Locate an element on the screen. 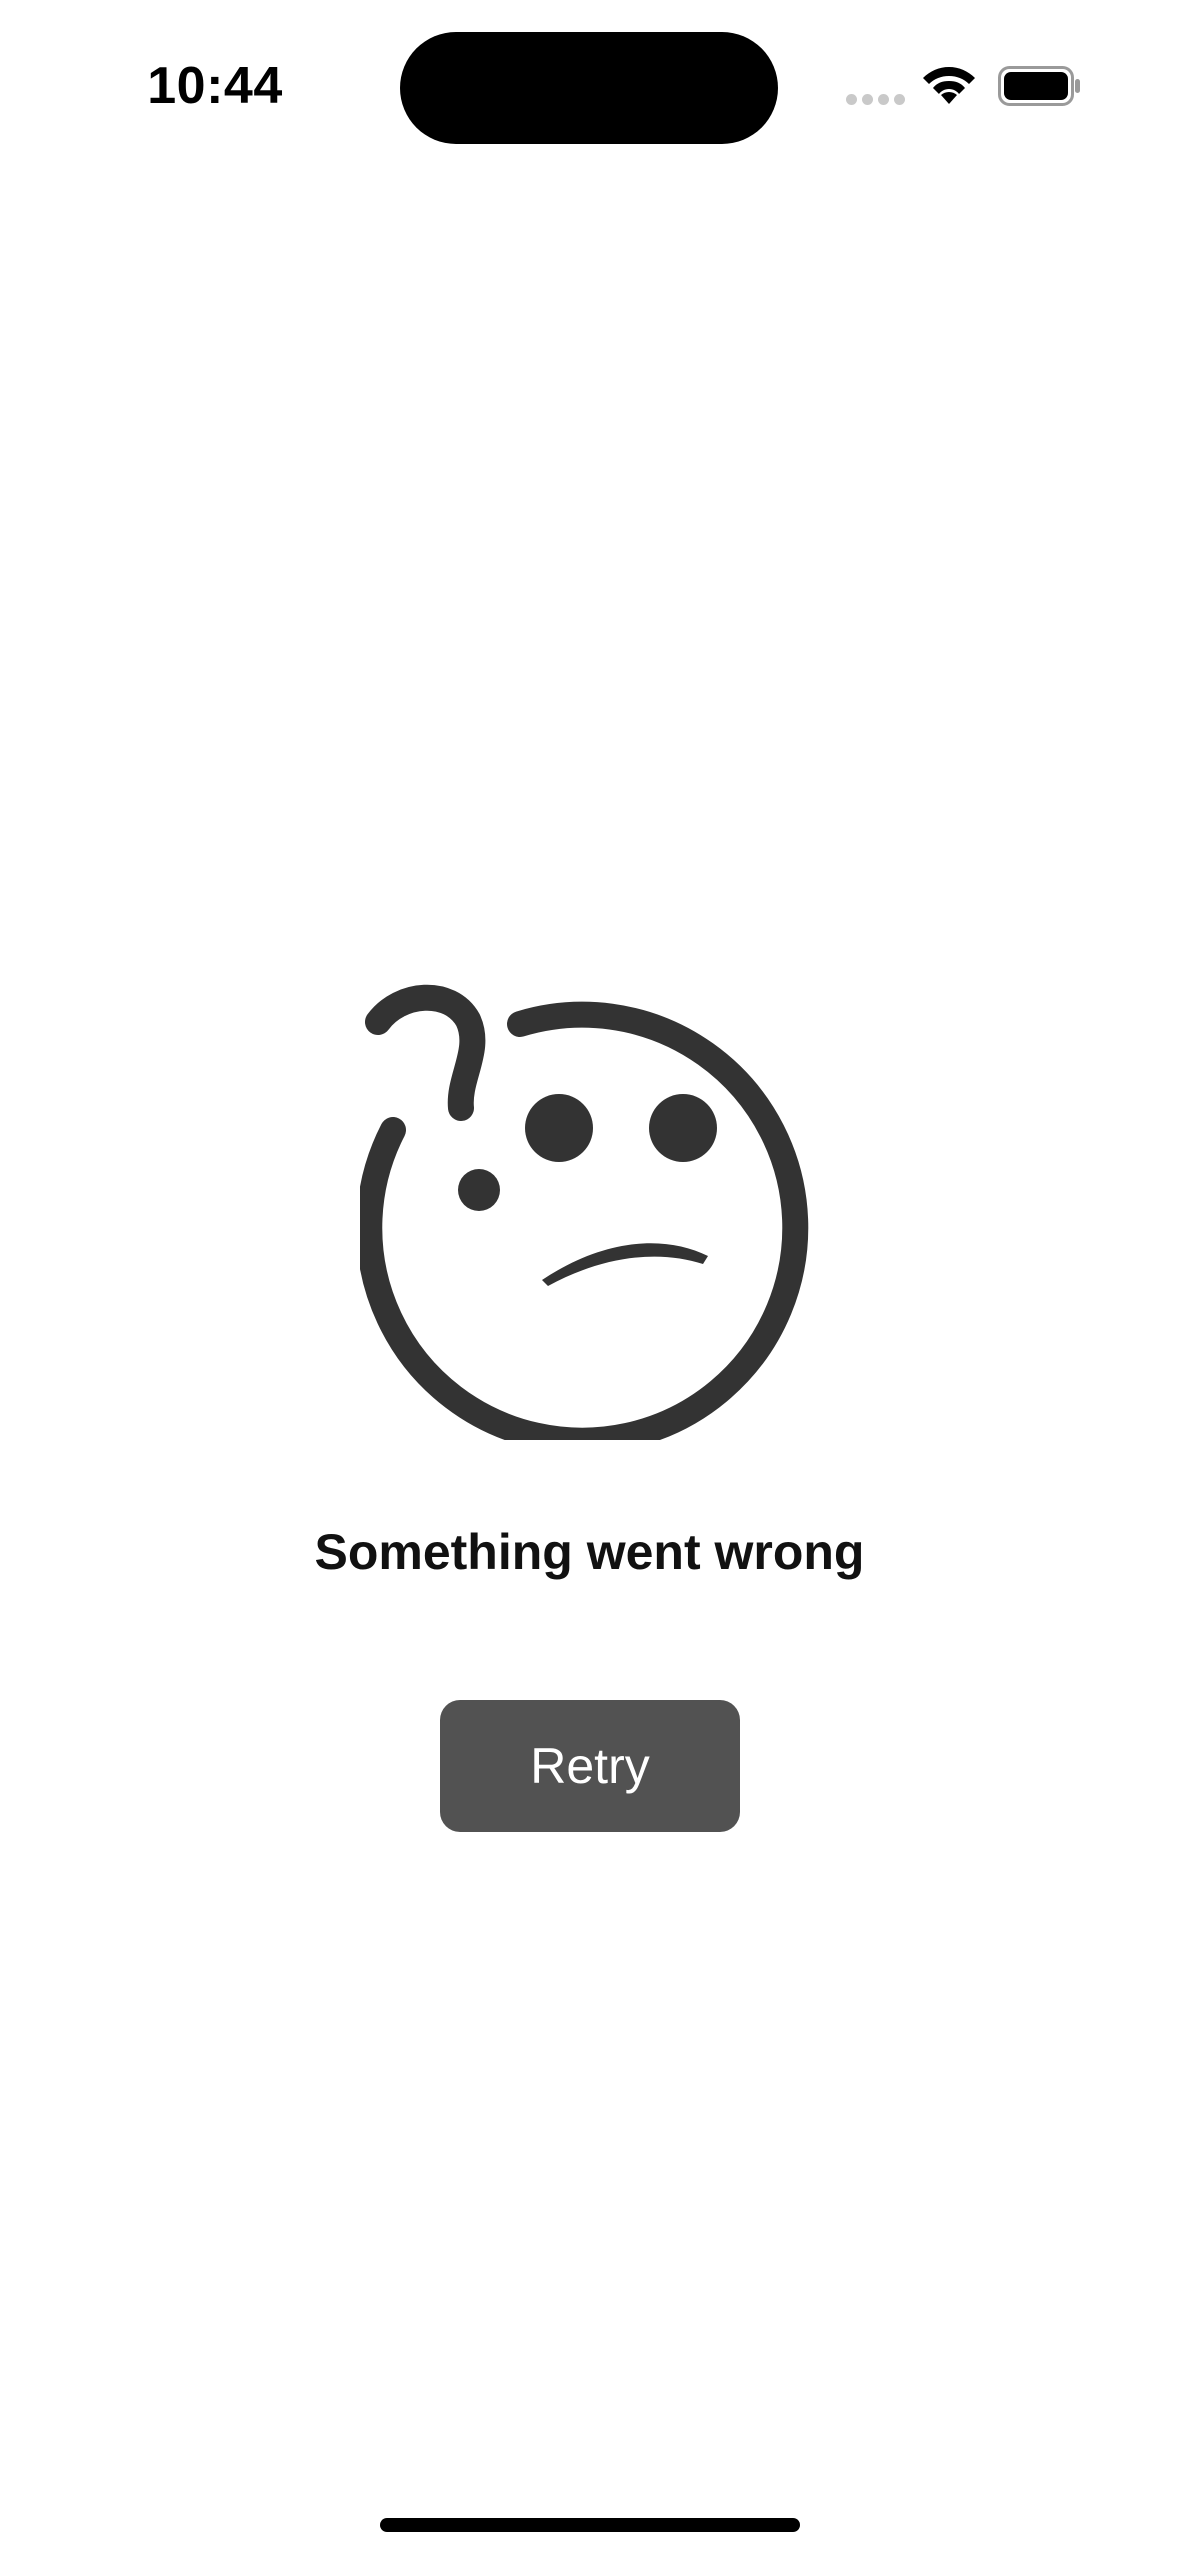  wifi-icon is located at coordinates (949, 85).